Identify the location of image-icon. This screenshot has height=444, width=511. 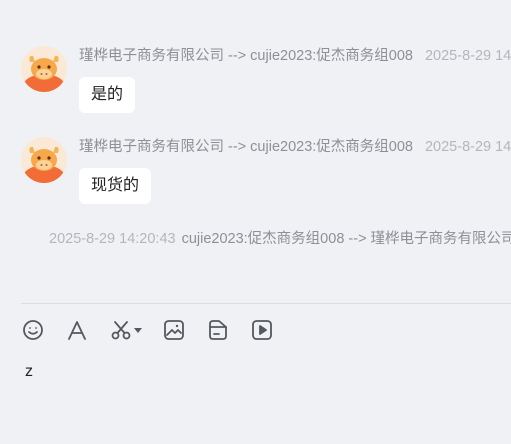
(174, 330).